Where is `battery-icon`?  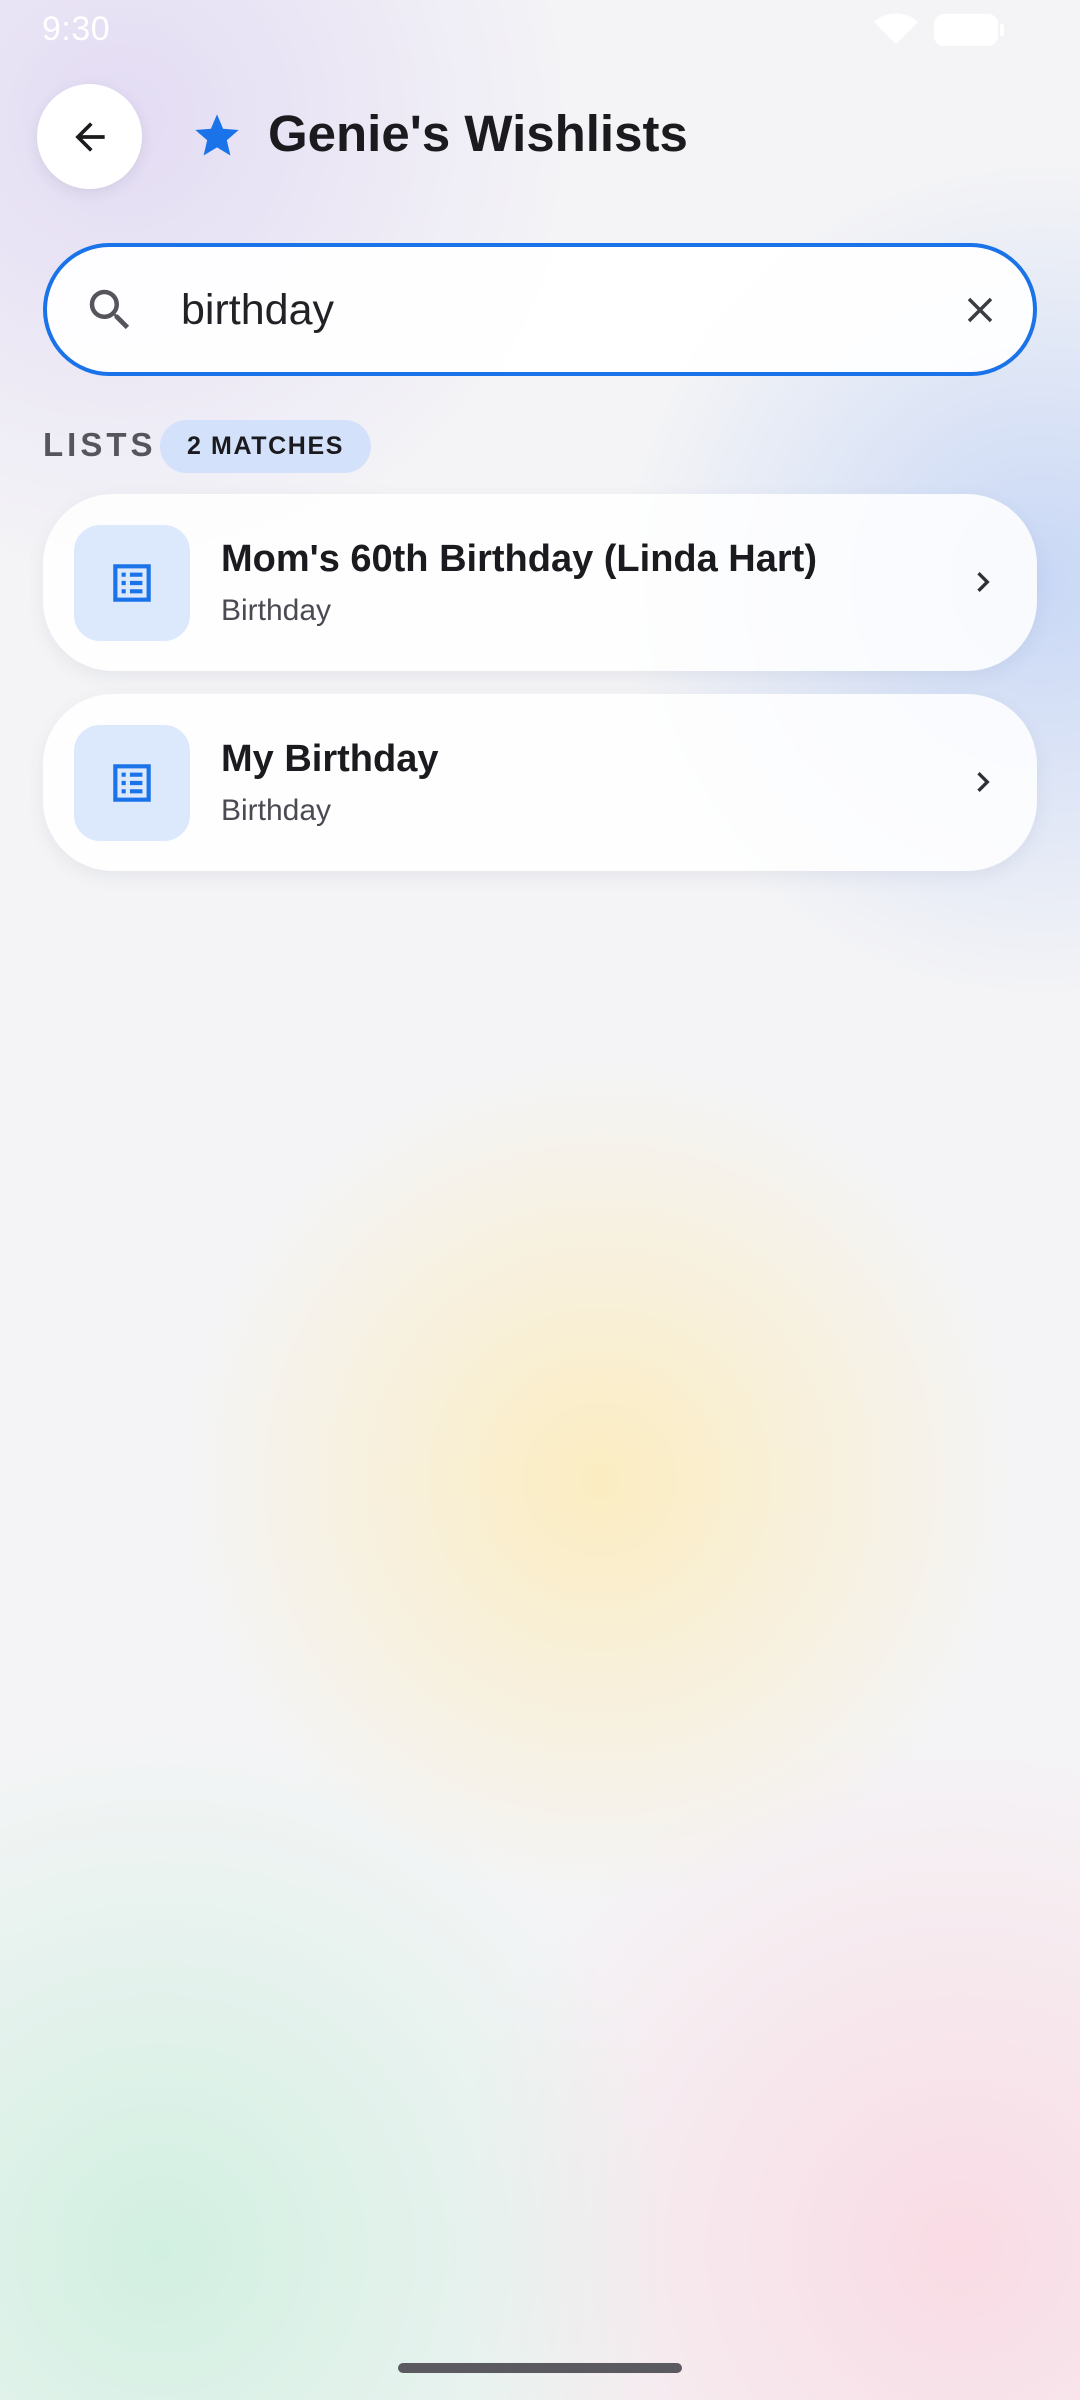
battery-icon is located at coordinates (969, 30).